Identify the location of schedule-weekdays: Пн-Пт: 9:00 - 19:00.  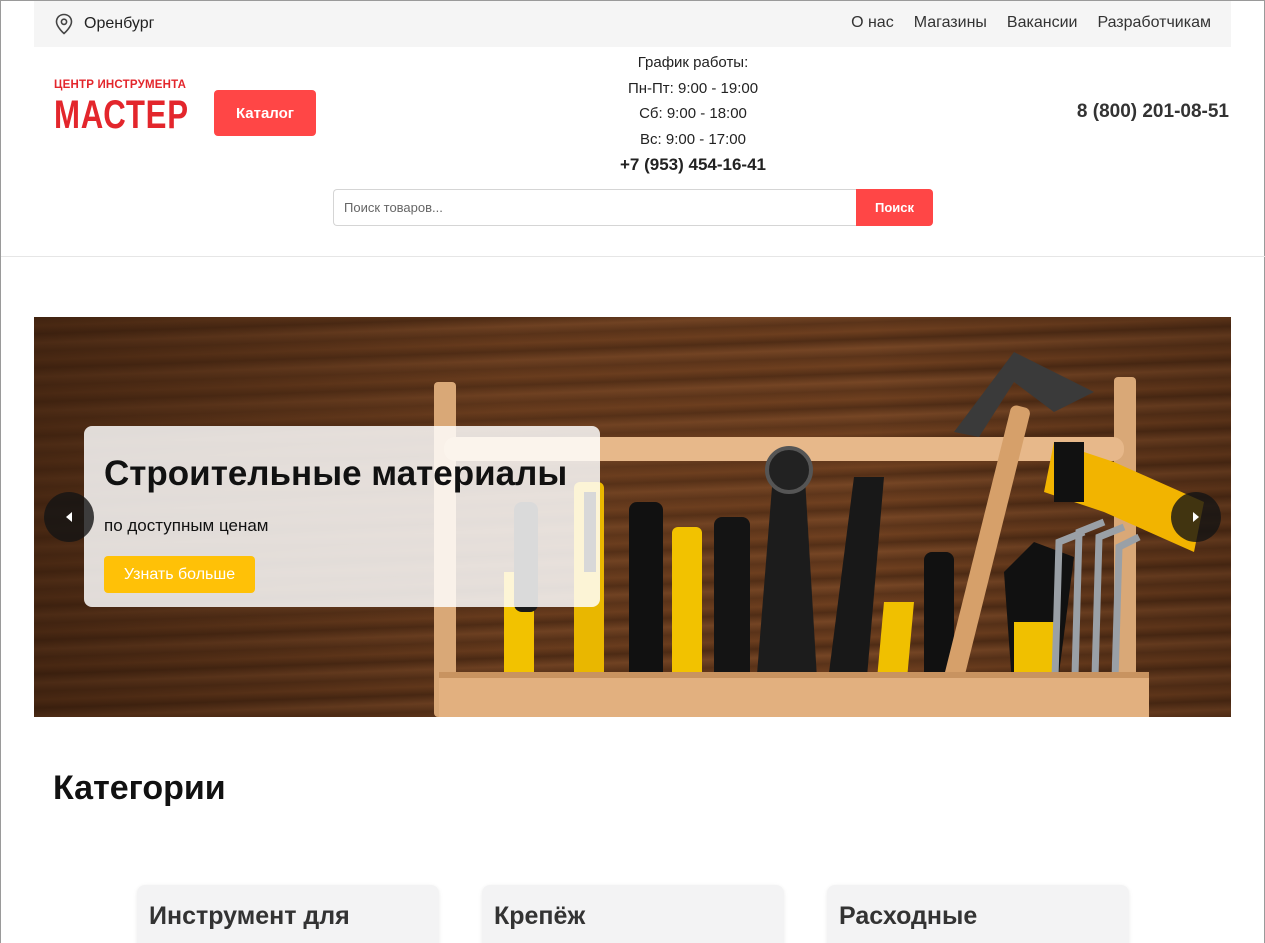
(693, 88).